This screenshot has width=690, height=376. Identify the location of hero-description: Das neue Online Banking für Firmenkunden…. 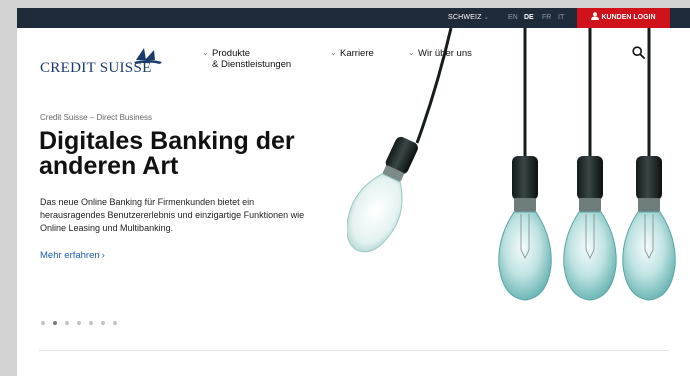
(172, 215).